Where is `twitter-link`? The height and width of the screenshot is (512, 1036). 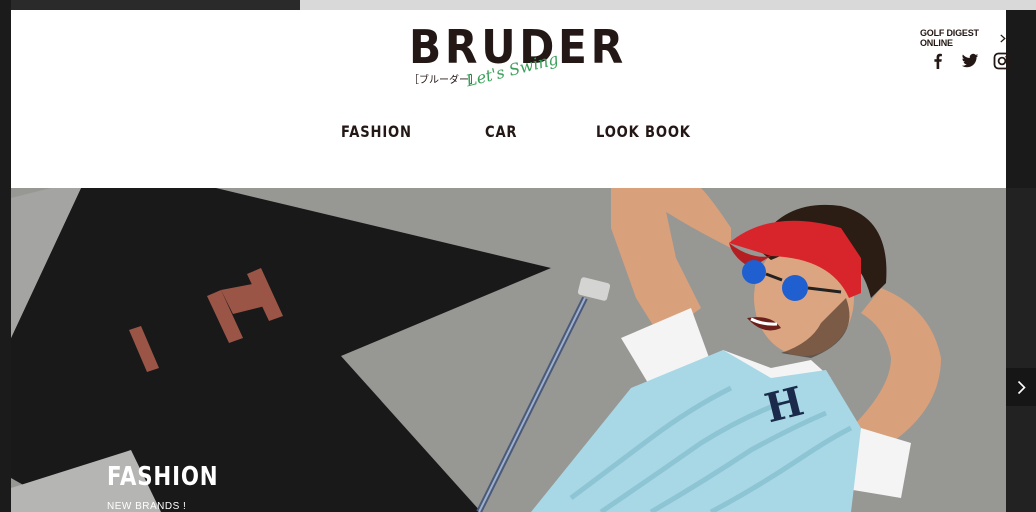 twitter-link is located at coordinates (970, 61).